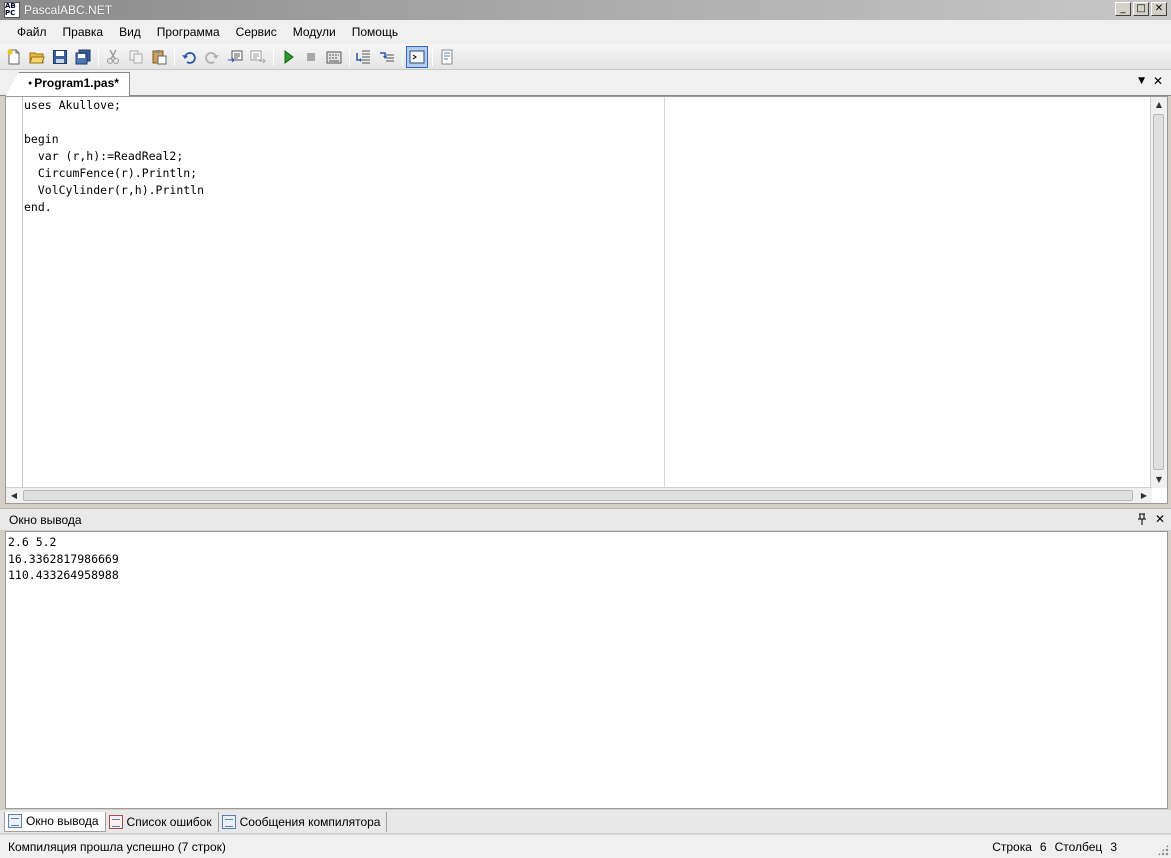 The height and width of the screenshot is (858, 1171). I want to click on close-window-button: ✕, so click(1159, 9).